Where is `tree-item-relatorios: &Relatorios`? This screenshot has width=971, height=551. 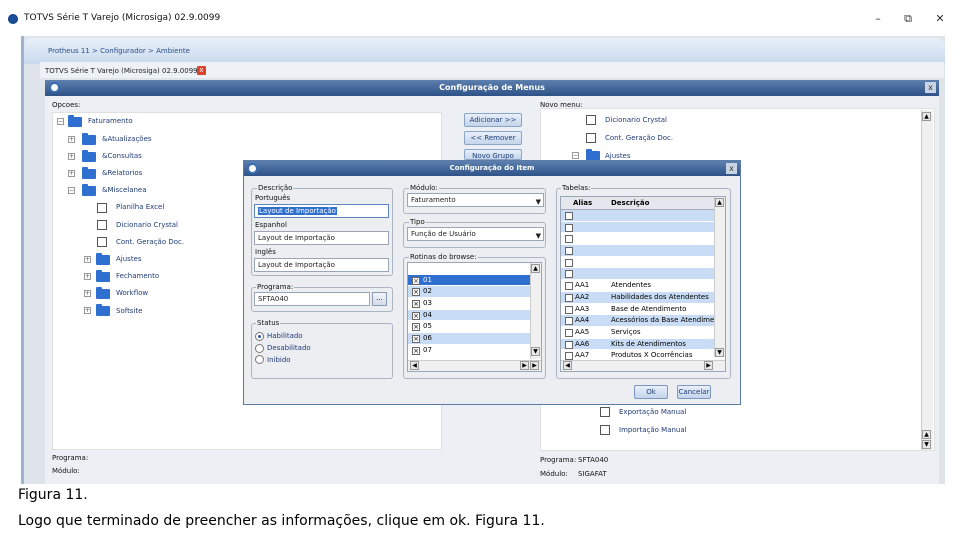 tree-item-relatorios: &Relatorios is located at coordinates (122, 173).